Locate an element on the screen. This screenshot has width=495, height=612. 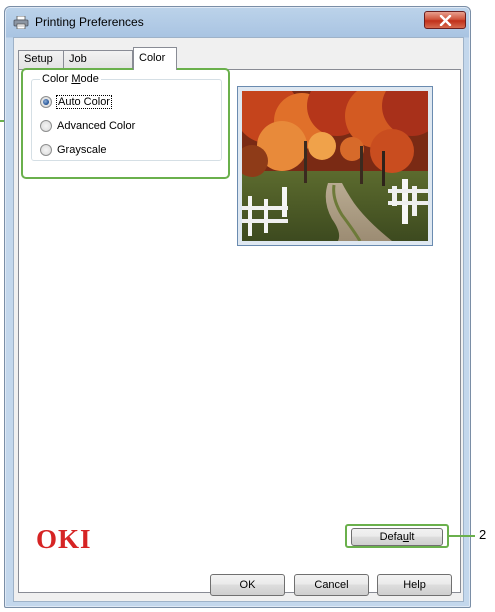
autumn-road-picture is located at coordinates (335, 166).